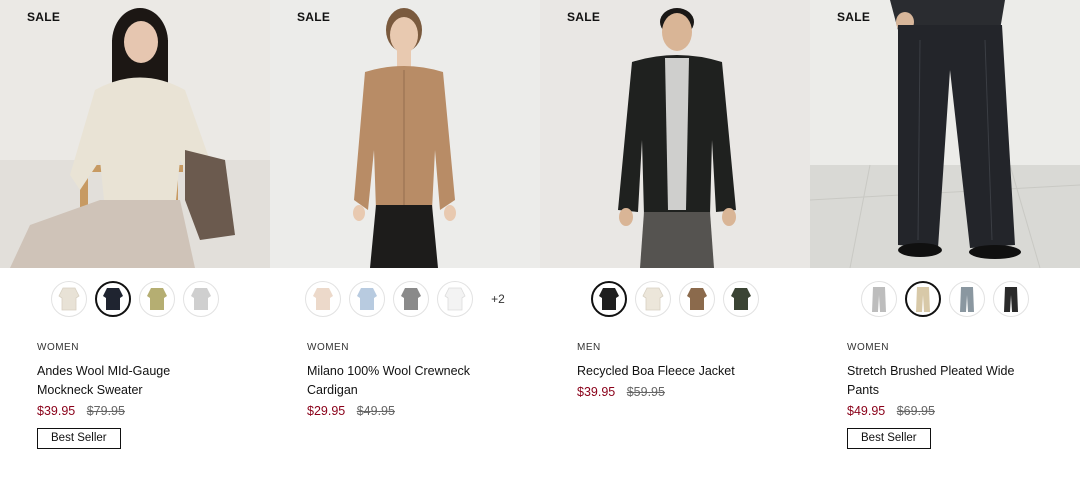 This screenshot has width=1080, height=493. What do you see at coordinates (326, 411) in the screenshot?
I see `sale-price: $29.95` at bounding box center [326, 411].